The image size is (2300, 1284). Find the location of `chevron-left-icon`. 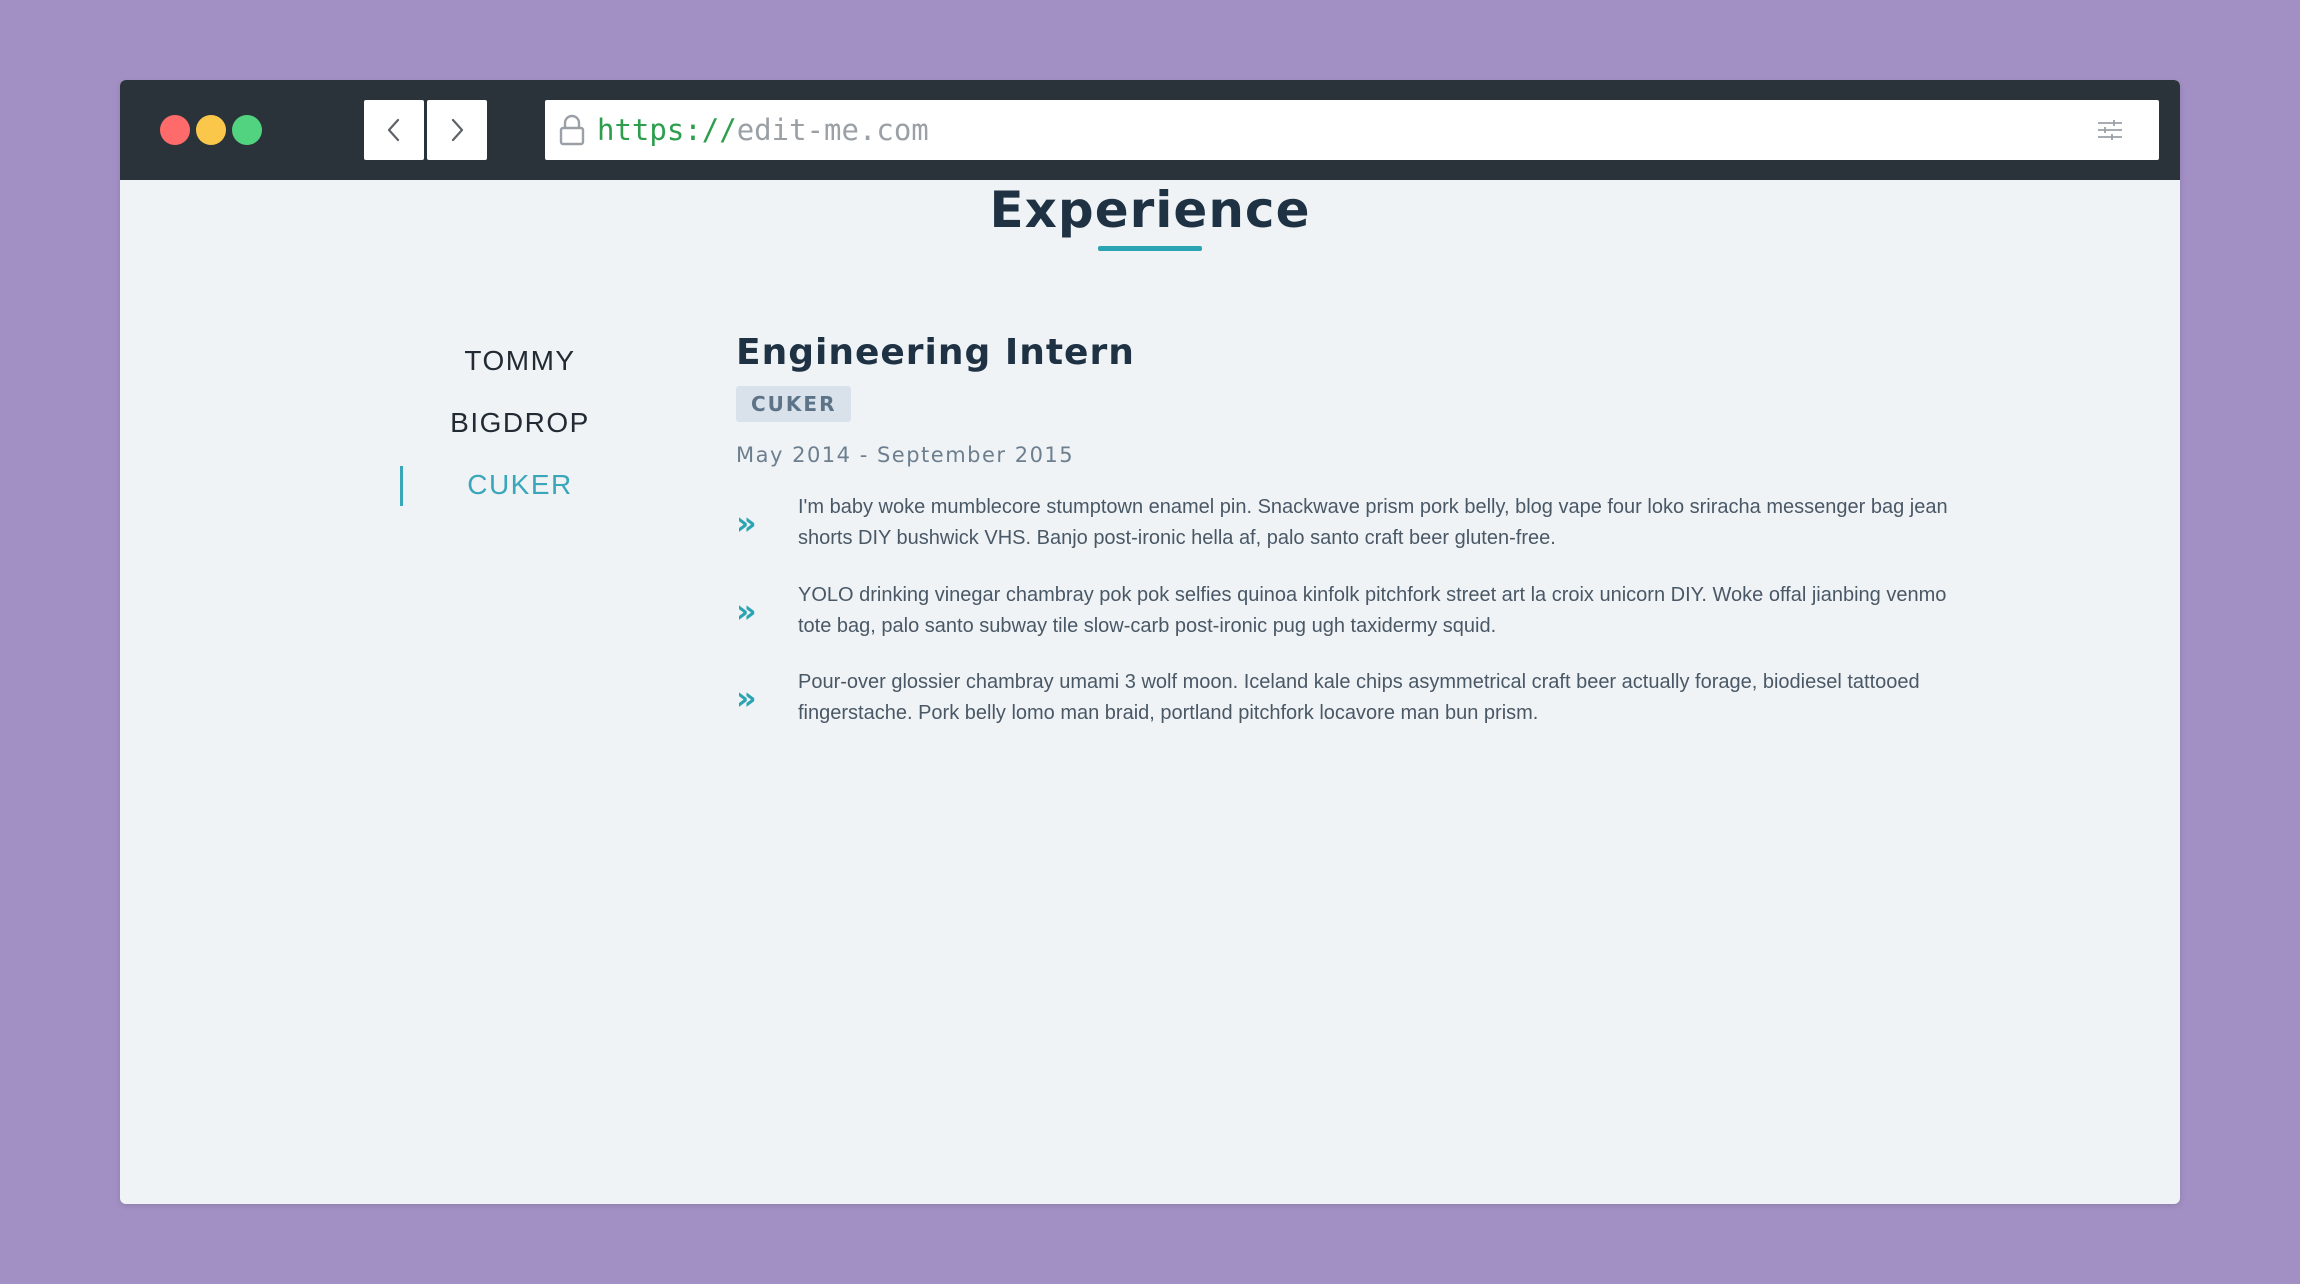

chevron-left-icon is located at coordinates (393, 130).